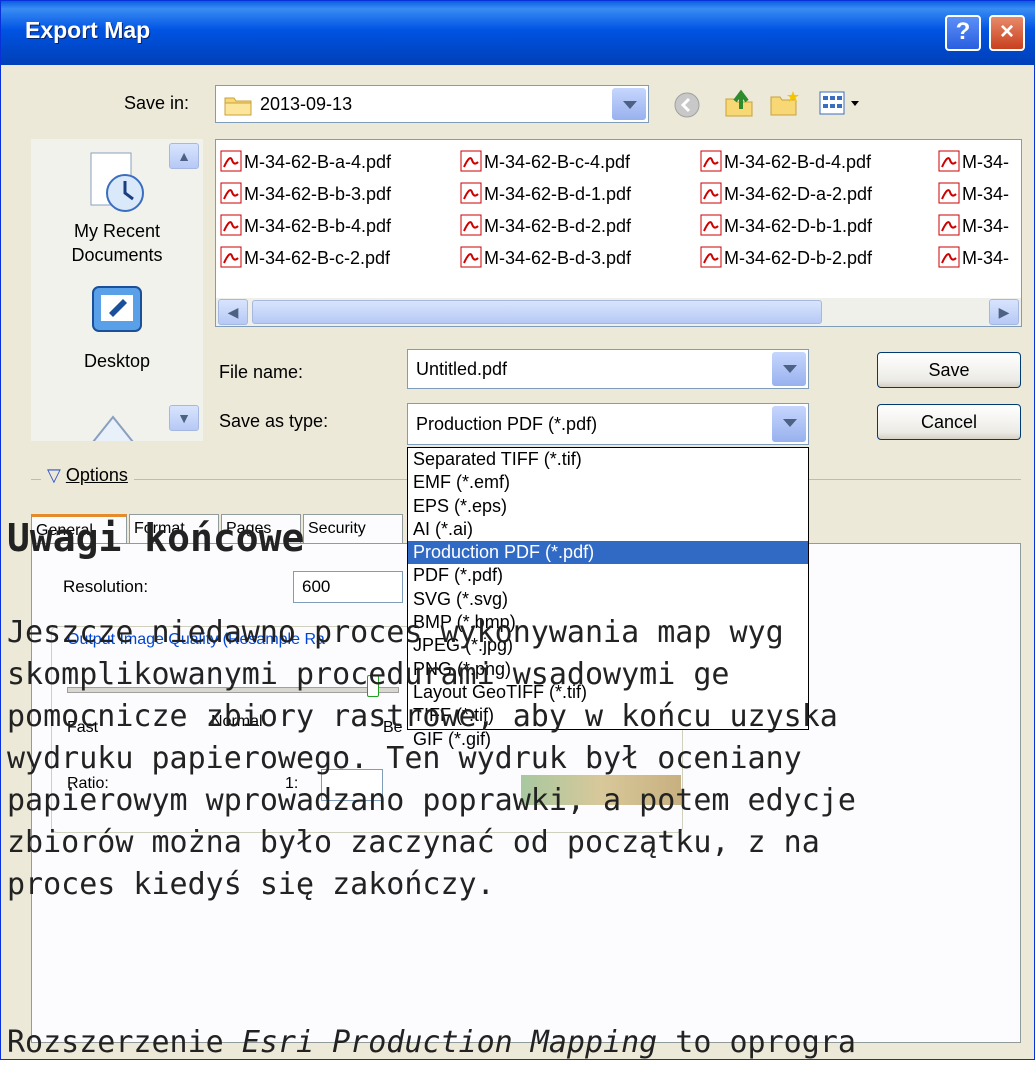 This screenshot has height=1068, width=1035. I want to click on ratio-label: Ratio:, so click(88, 783).